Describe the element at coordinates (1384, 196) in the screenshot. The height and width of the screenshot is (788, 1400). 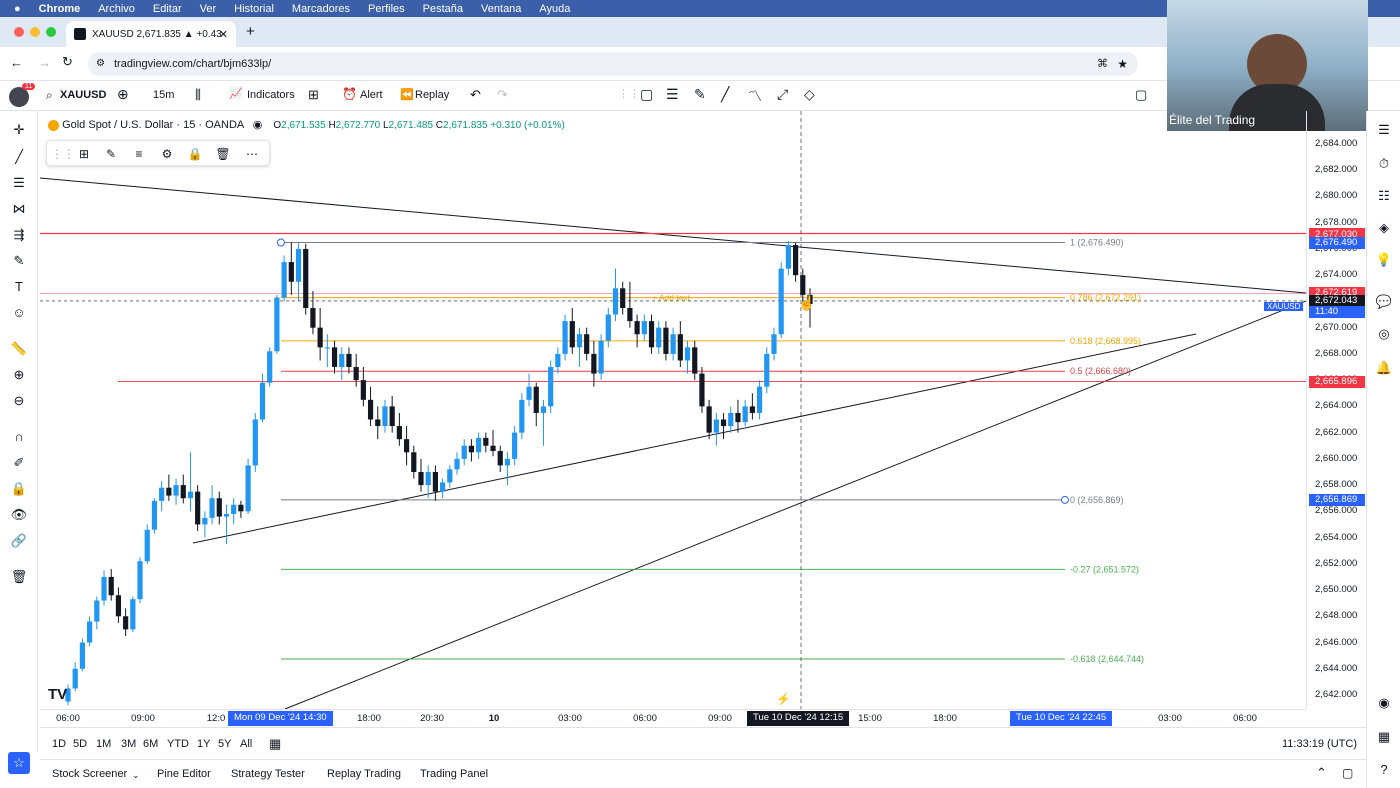
I see `data-window-icon: ☷` at that location.